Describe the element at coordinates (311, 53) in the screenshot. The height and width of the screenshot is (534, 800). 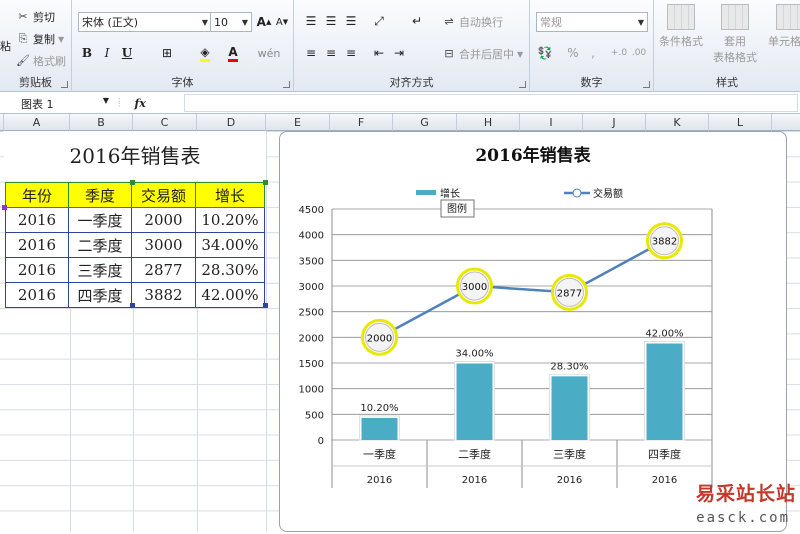
I see `align-left-button: ≡` at that location.